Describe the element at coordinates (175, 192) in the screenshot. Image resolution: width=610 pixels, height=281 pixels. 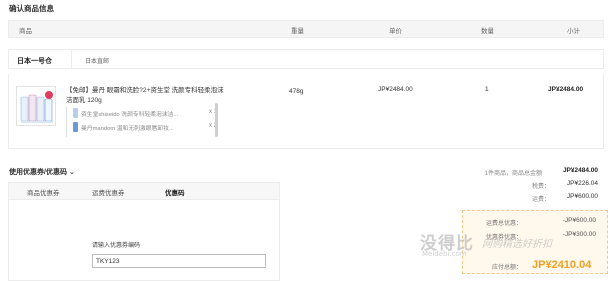
I see `tab-coupon-code: 优惠码` at that location.